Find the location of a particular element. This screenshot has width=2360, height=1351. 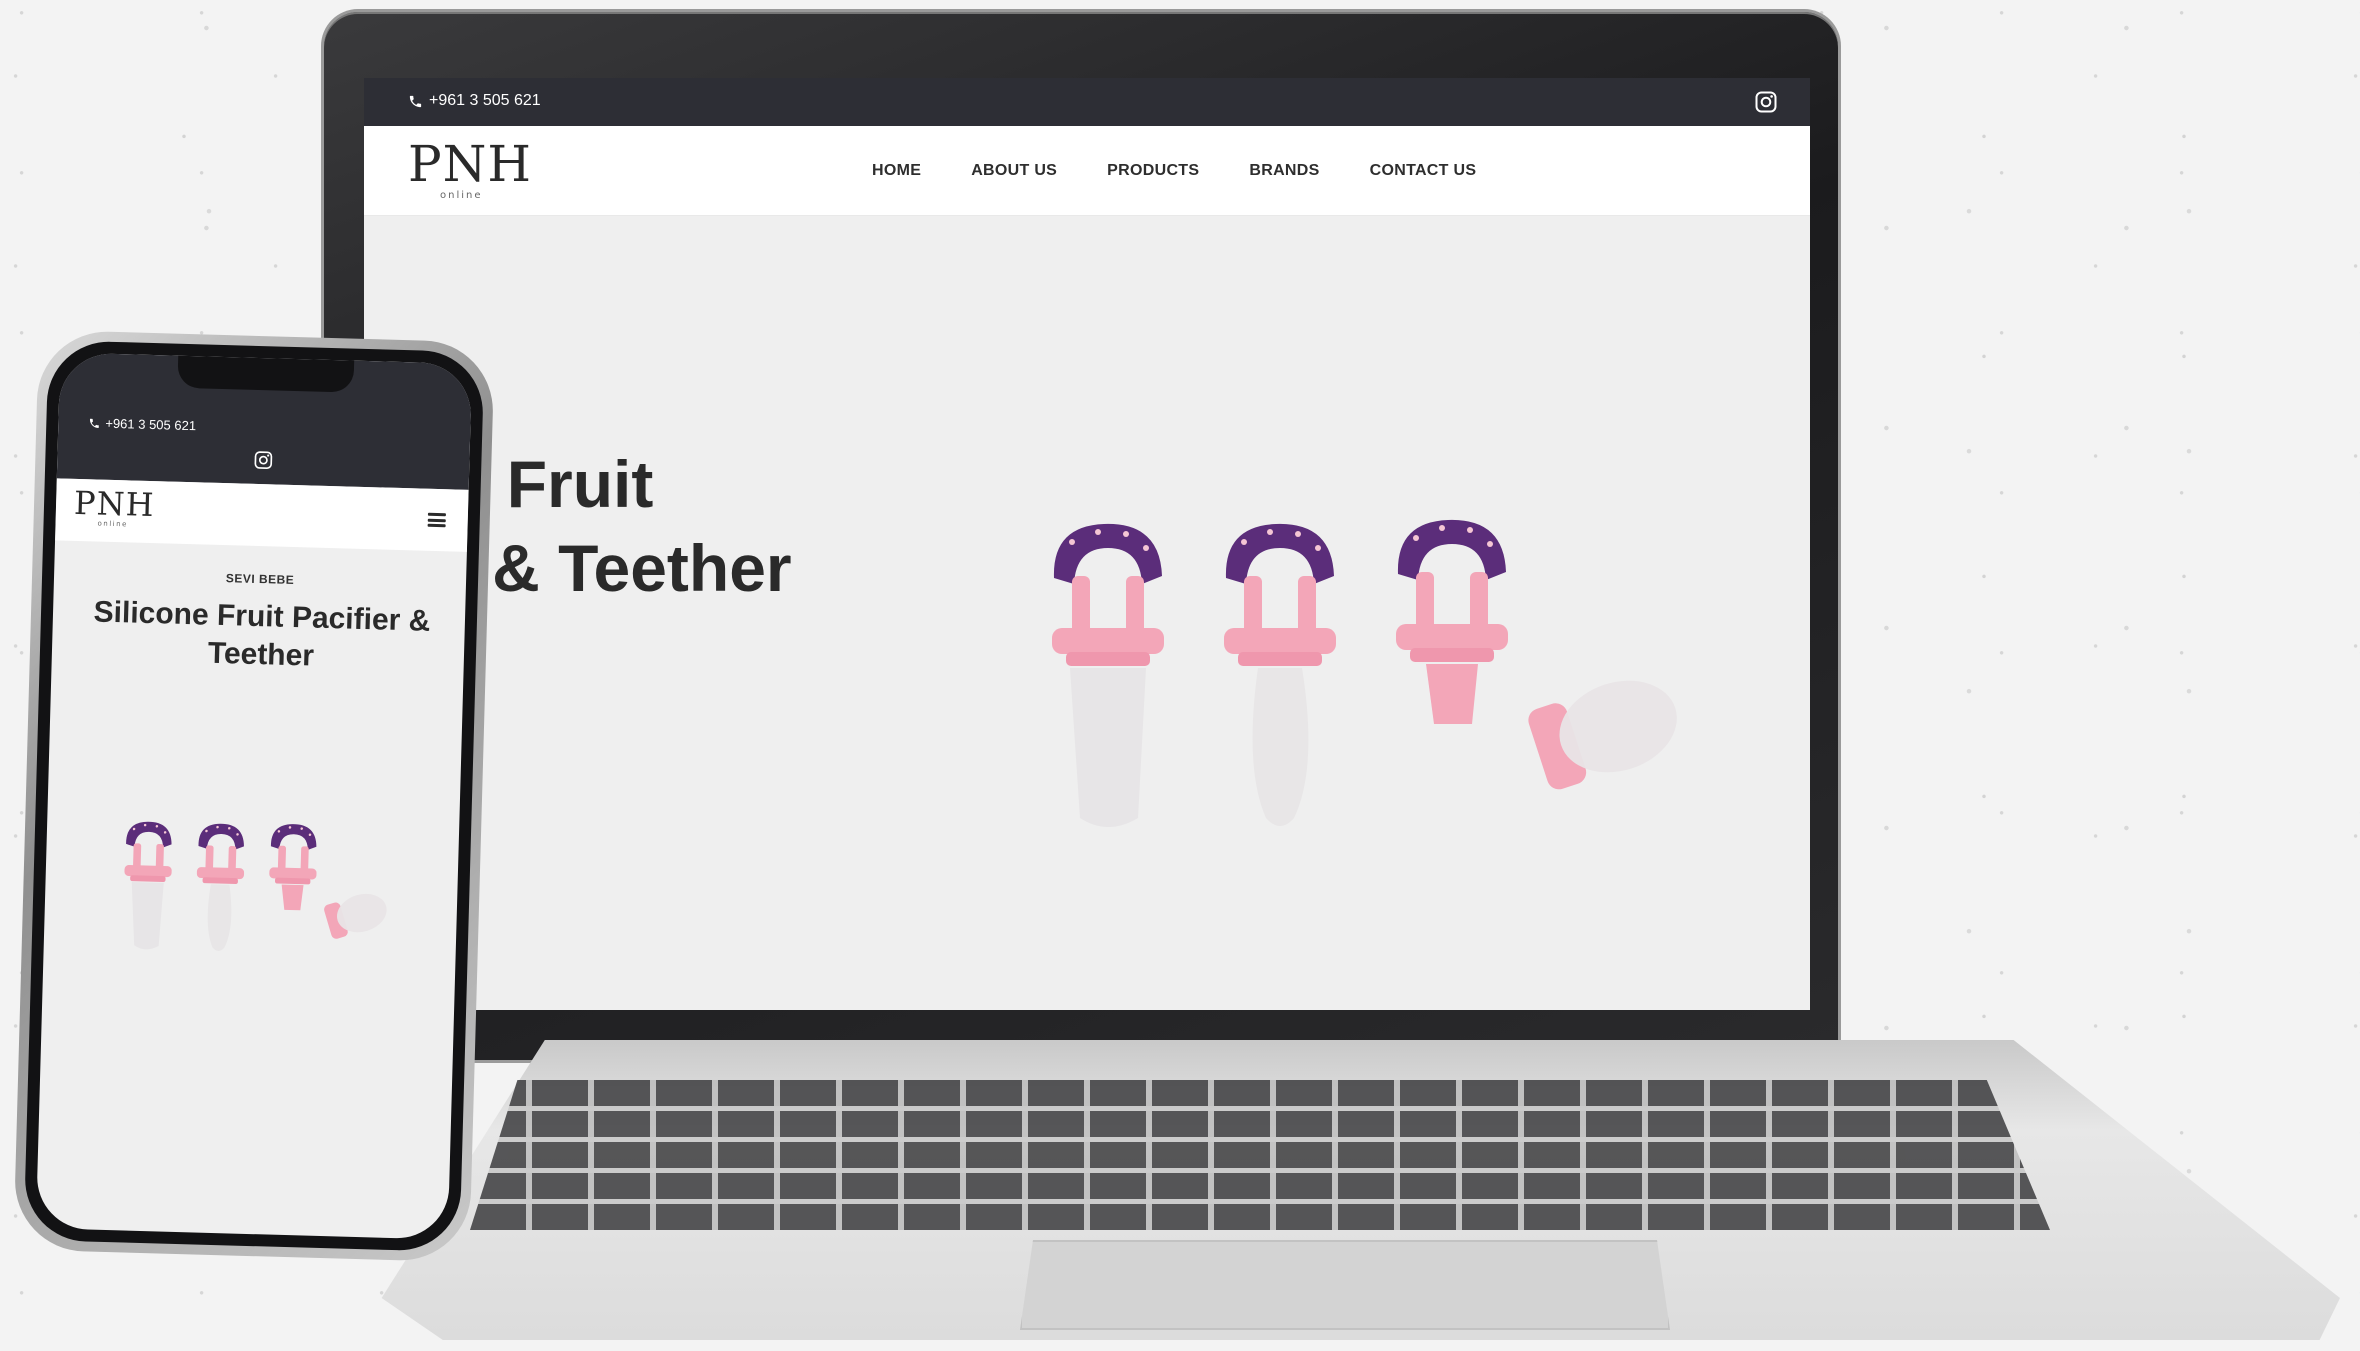

hamburger-menu-icon is located at coordinates (436, 520).